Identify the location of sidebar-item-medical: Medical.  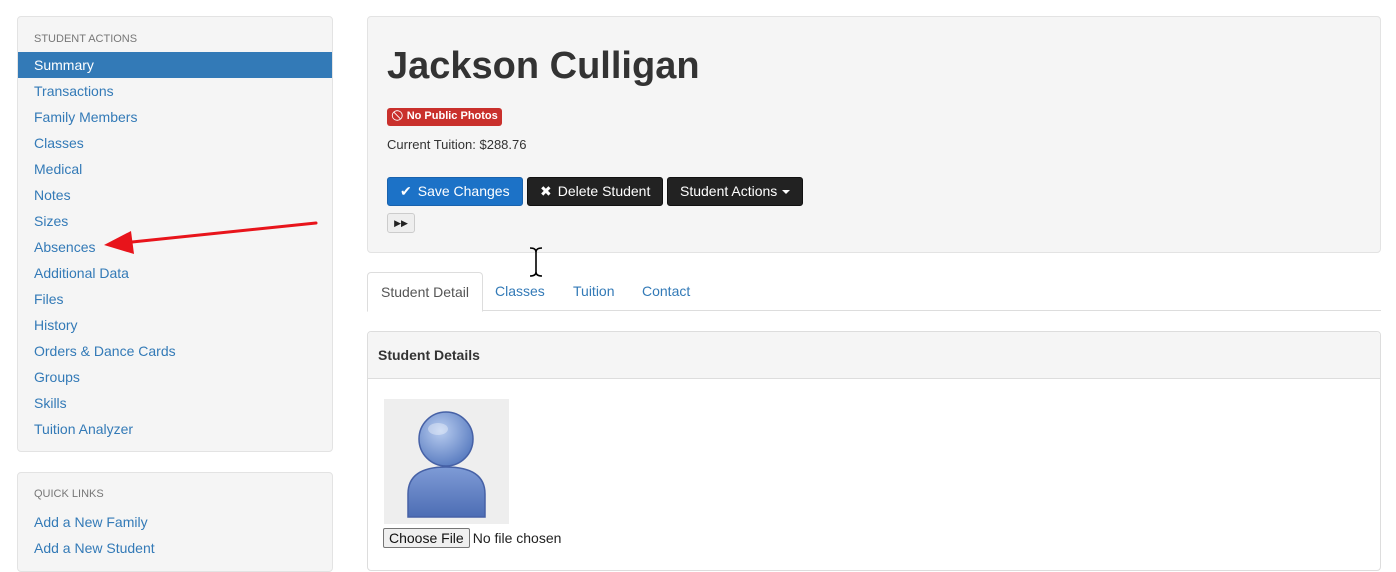
(175, 169).